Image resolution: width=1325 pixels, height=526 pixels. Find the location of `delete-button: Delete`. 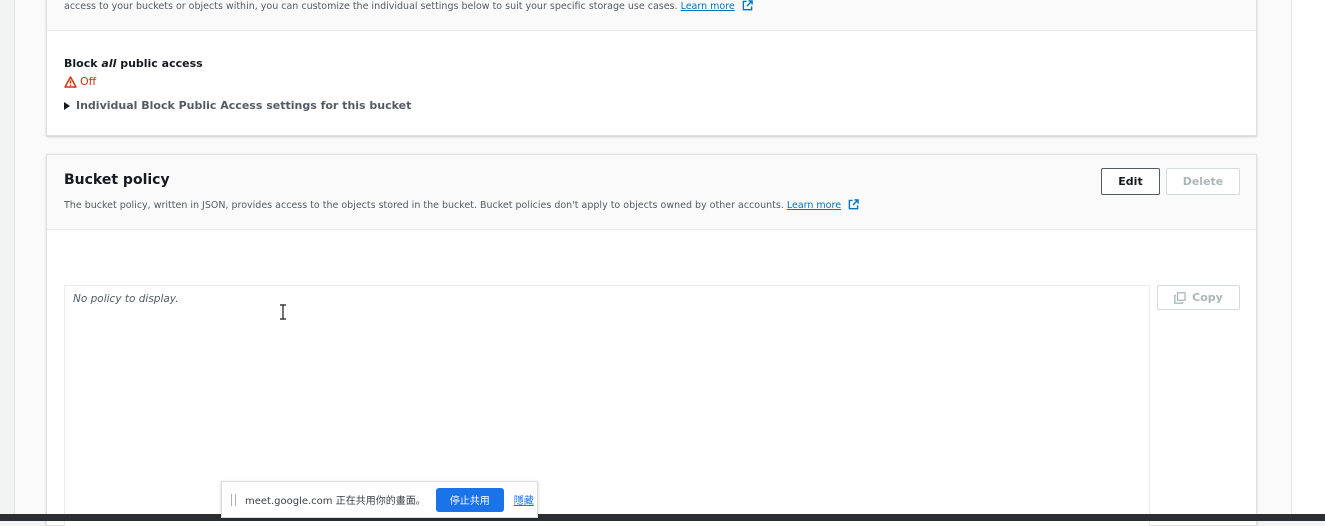

delete-button: Delete is located at coordinates (1203, 181).